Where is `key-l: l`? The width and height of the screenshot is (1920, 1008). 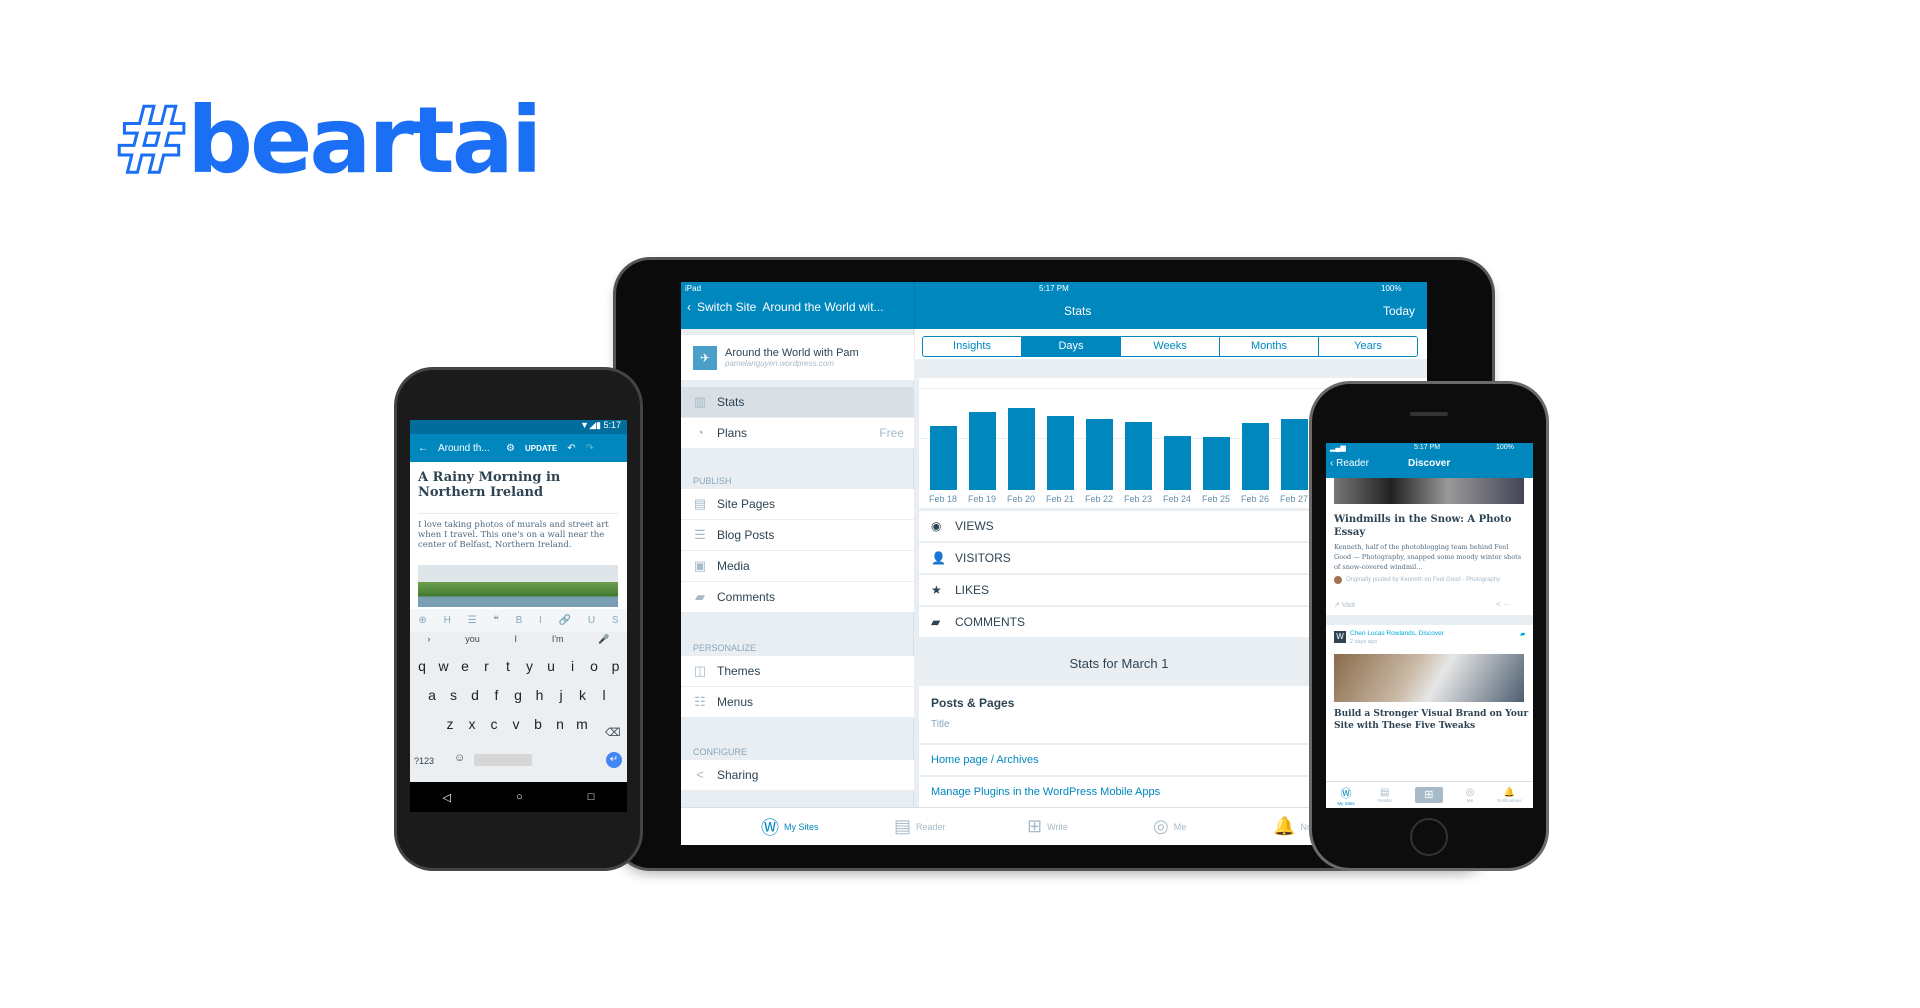
key-l: l is located at coordinates (604, 695).